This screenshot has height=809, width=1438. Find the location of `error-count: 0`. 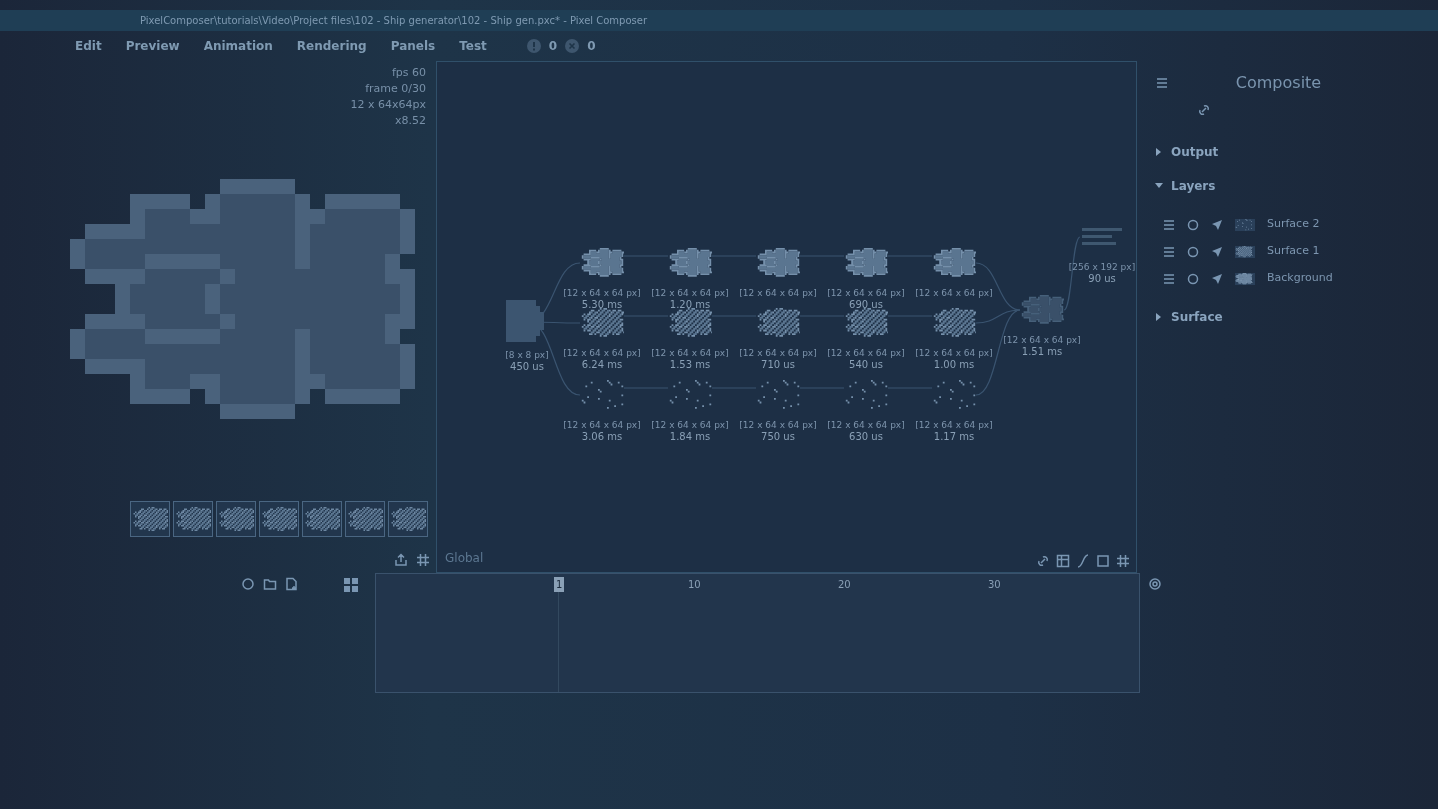

error-count: 0 is located at coordinates (591, 46).